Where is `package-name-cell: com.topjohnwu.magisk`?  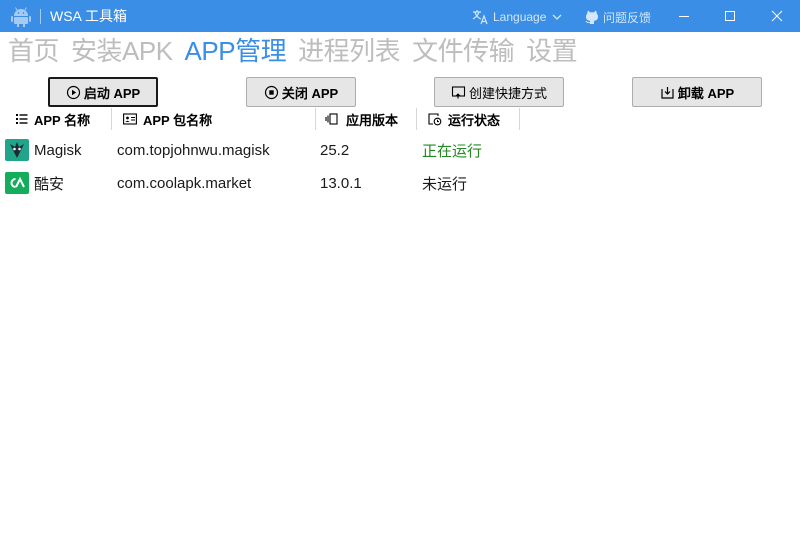 package-name-cell: com.topjohnwu.magisk is located at coordinates (193, 150).